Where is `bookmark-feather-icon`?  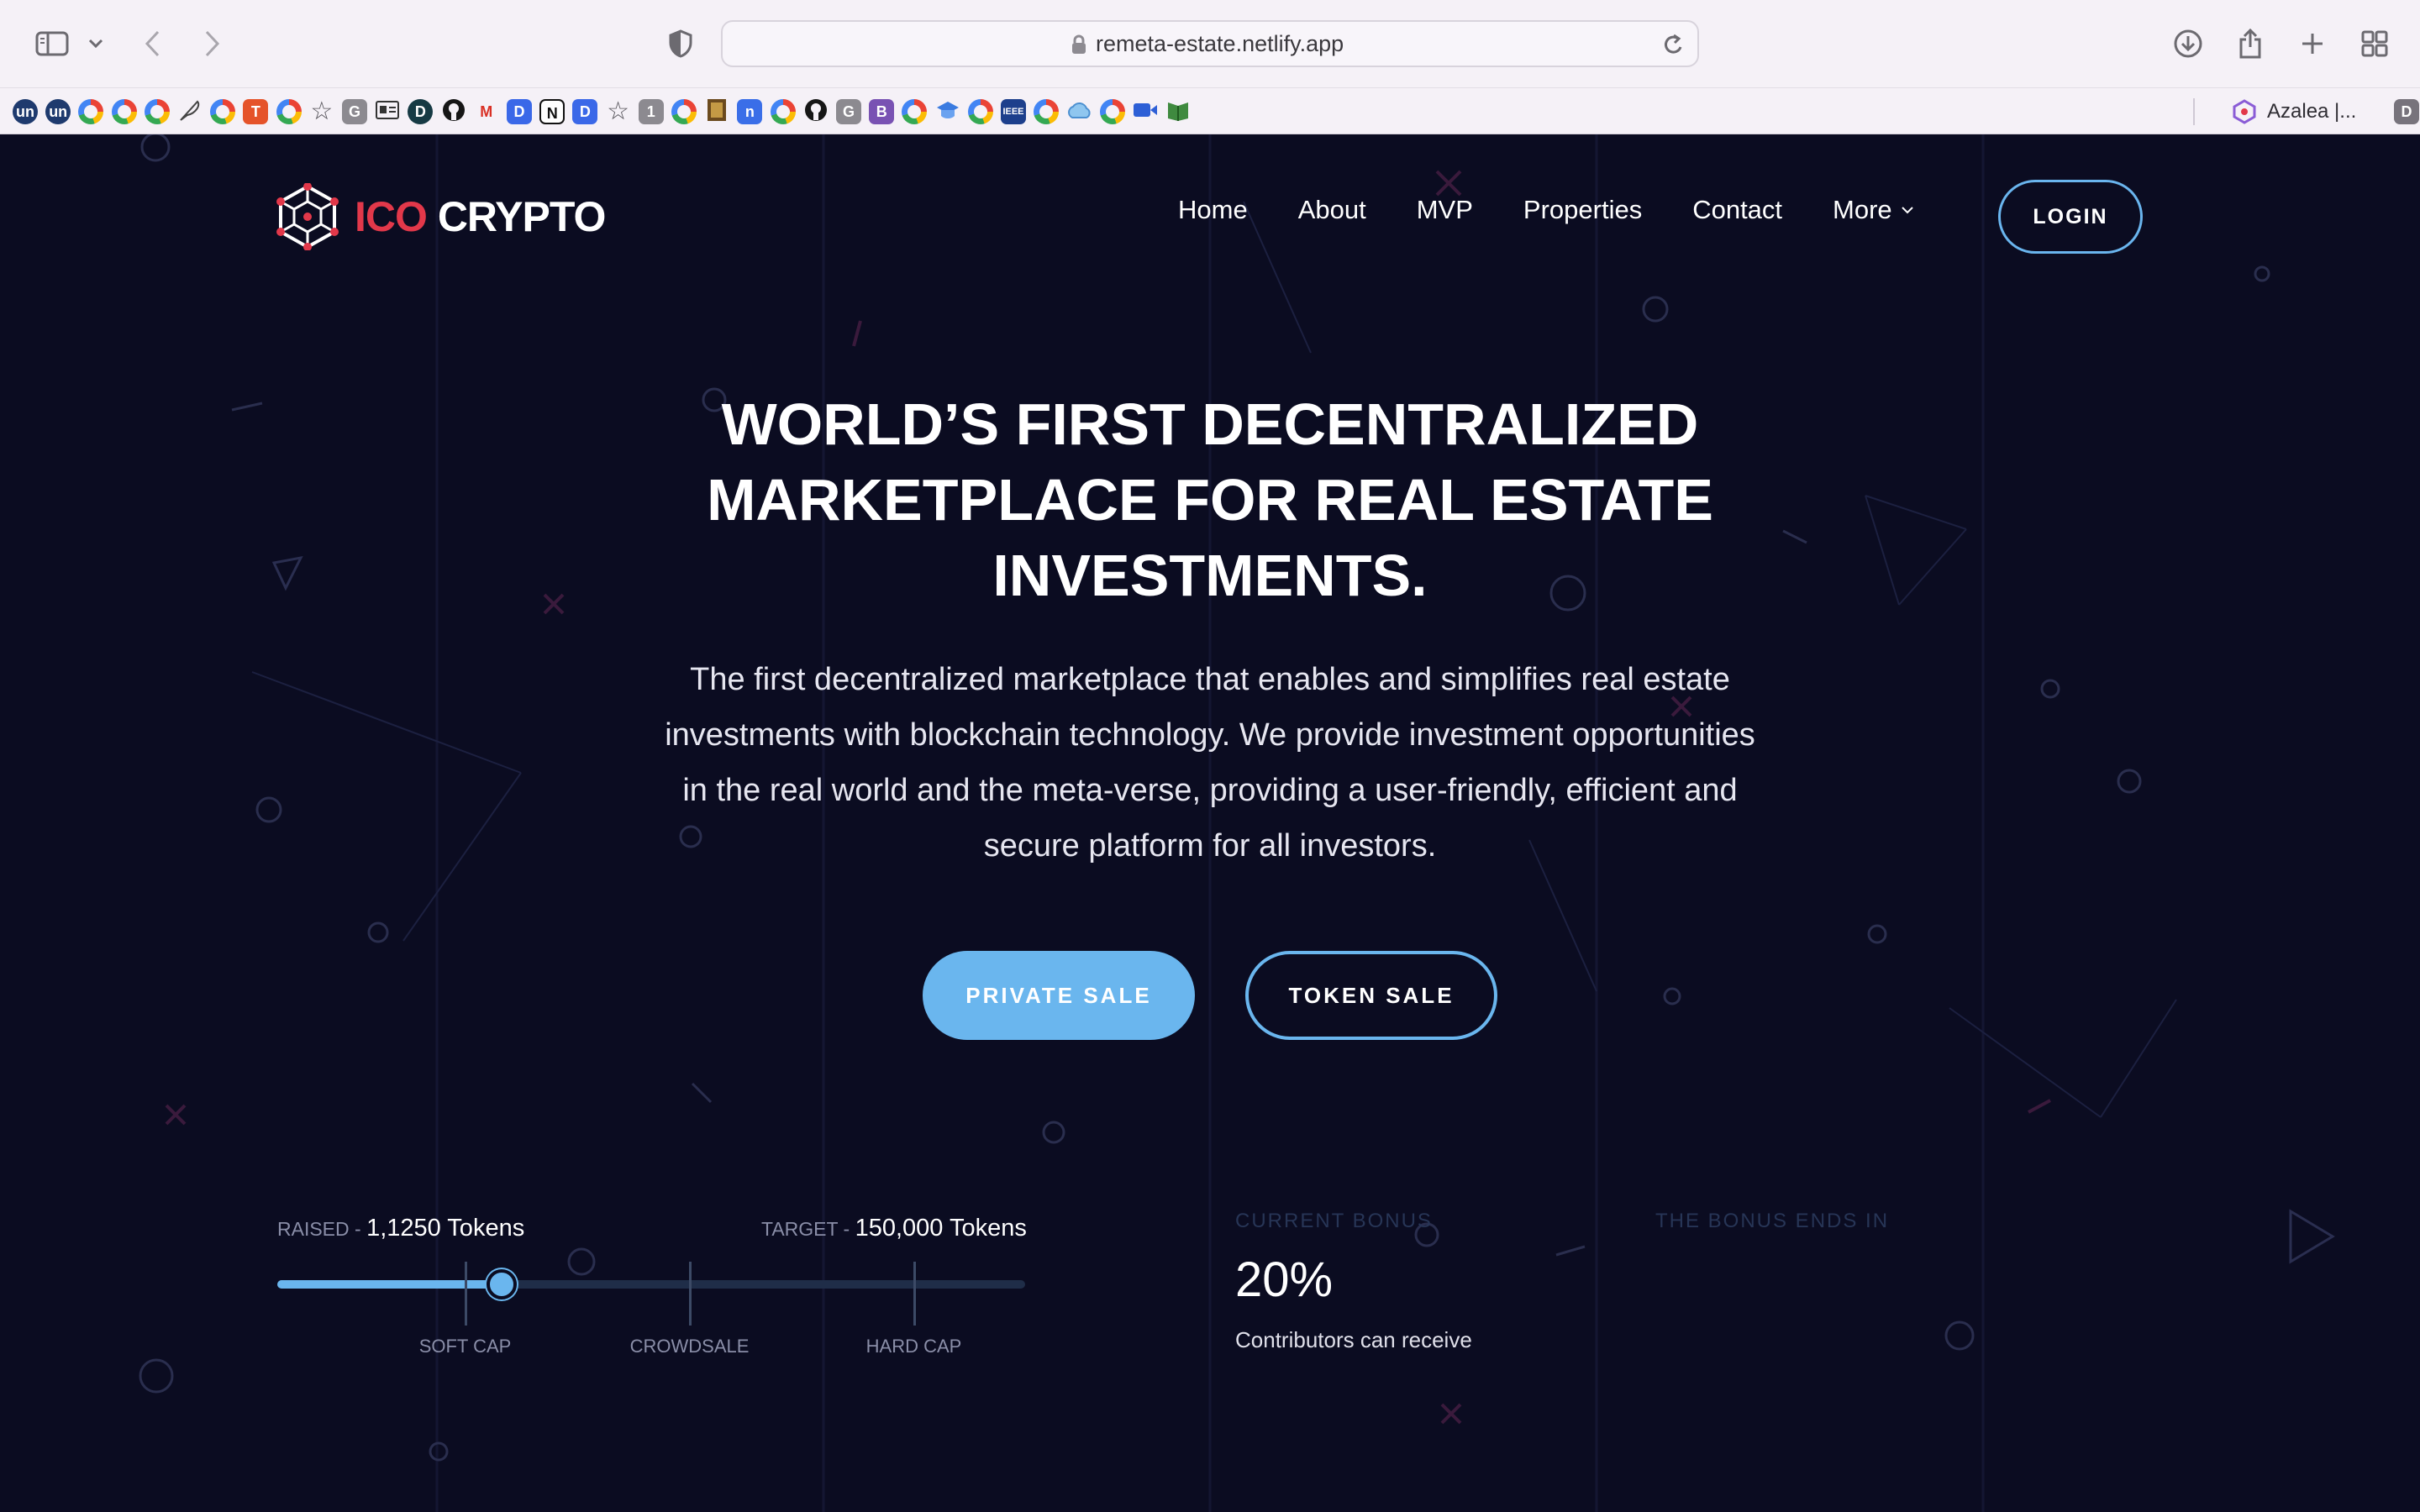
bookmark-feather-icon is located at coordinates (190, 112).